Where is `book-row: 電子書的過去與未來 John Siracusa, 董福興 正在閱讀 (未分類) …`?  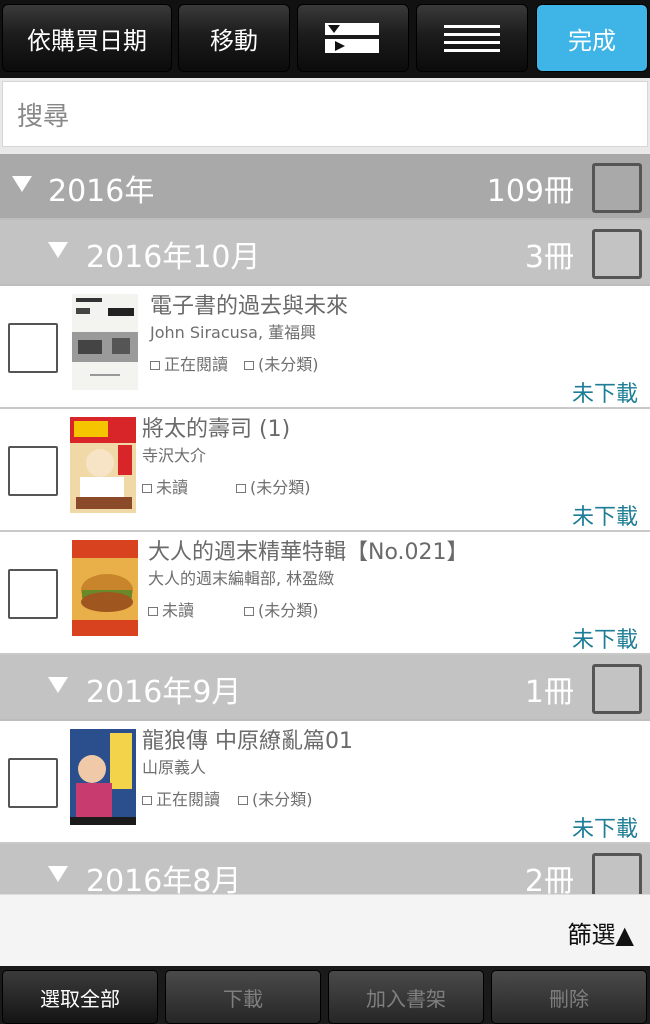 book-row: 電子書的過去與未來 John Siracusa, 董福興 正在閱讀 (未分類) … is located at coordinates (325, 347).